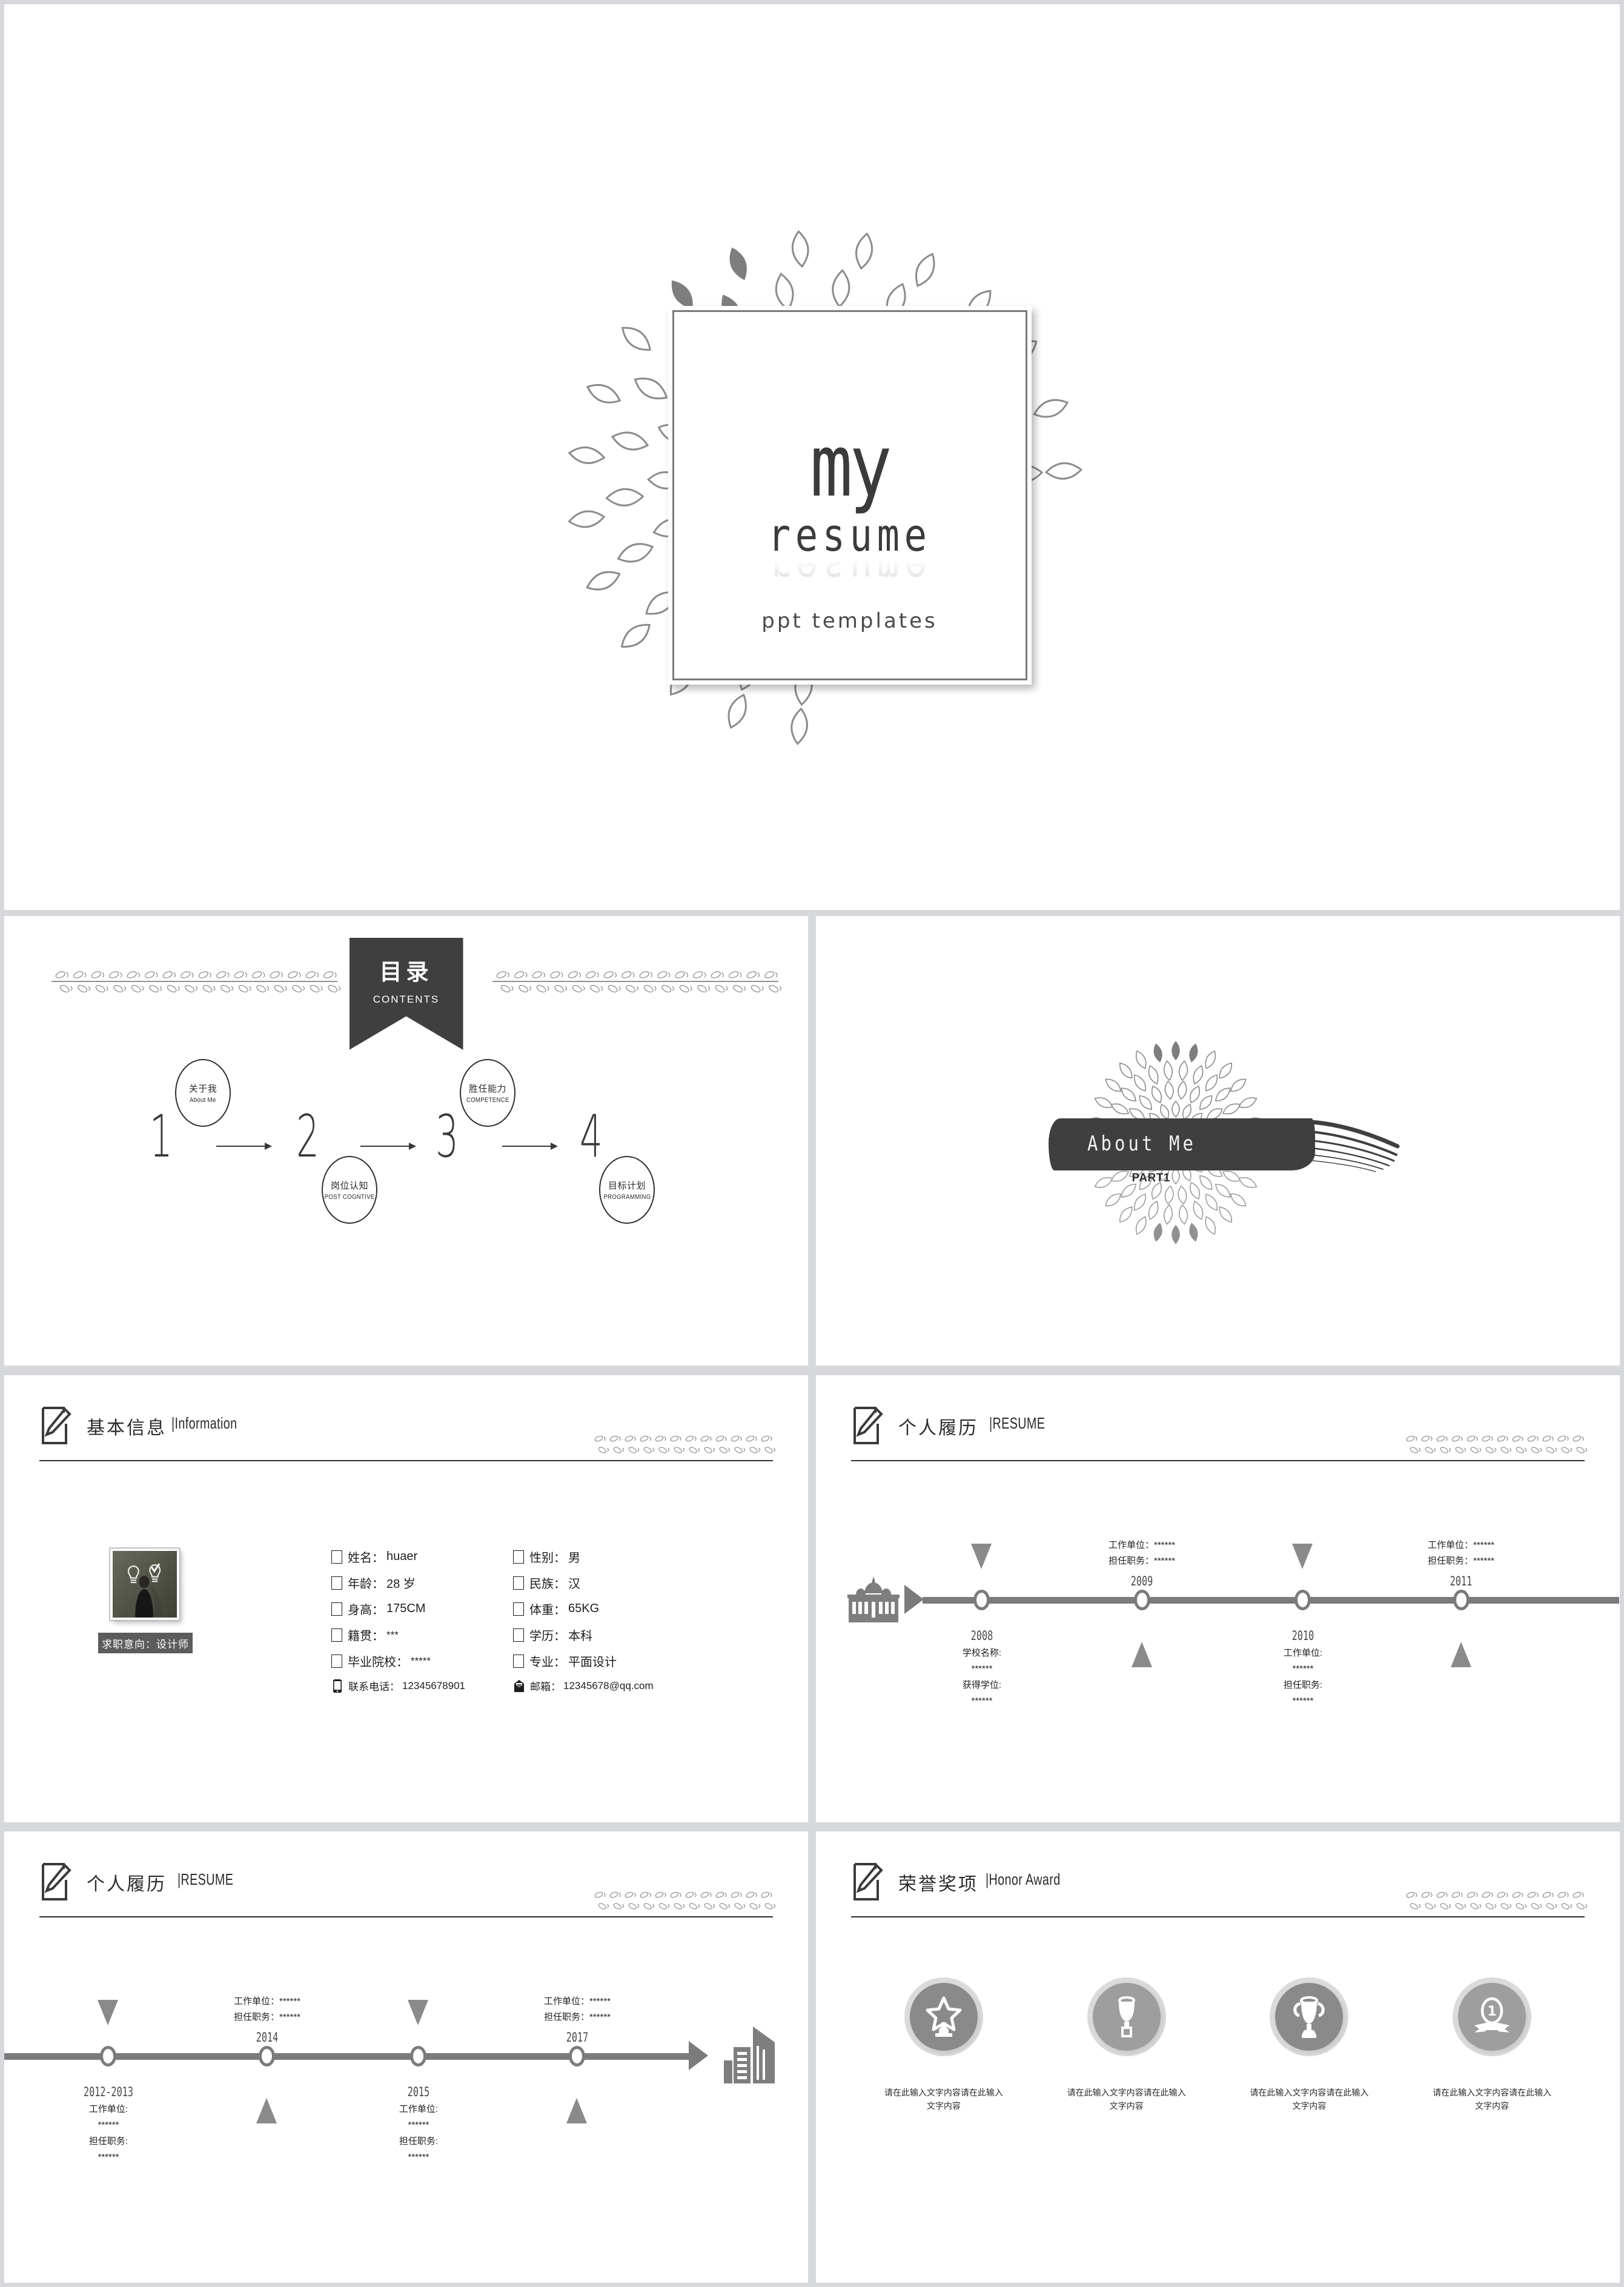  Describe the element at coordinates (407, 999) in the screenshot. I see `contents-title-en: CONTENTS` at that location.